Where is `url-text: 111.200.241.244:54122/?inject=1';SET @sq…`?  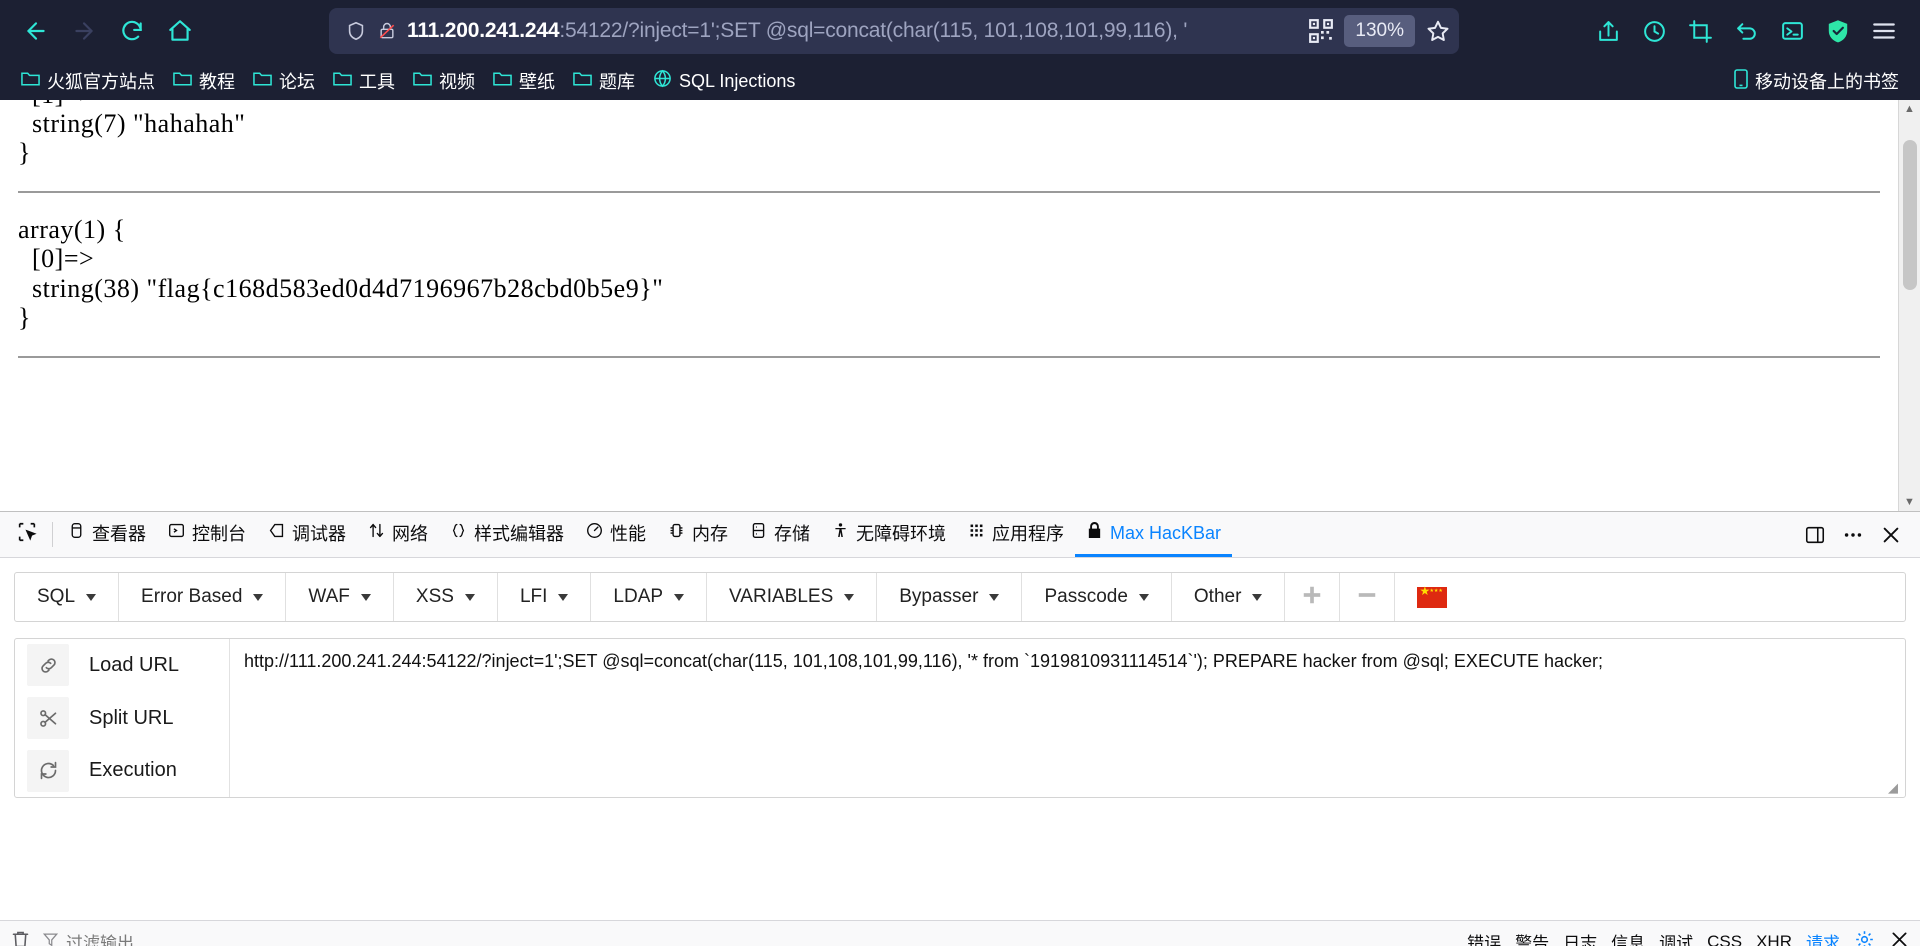
url-text: 111.200.241.244:54122/?inject=1';SET @sq… is located at coordinates (852, 31).